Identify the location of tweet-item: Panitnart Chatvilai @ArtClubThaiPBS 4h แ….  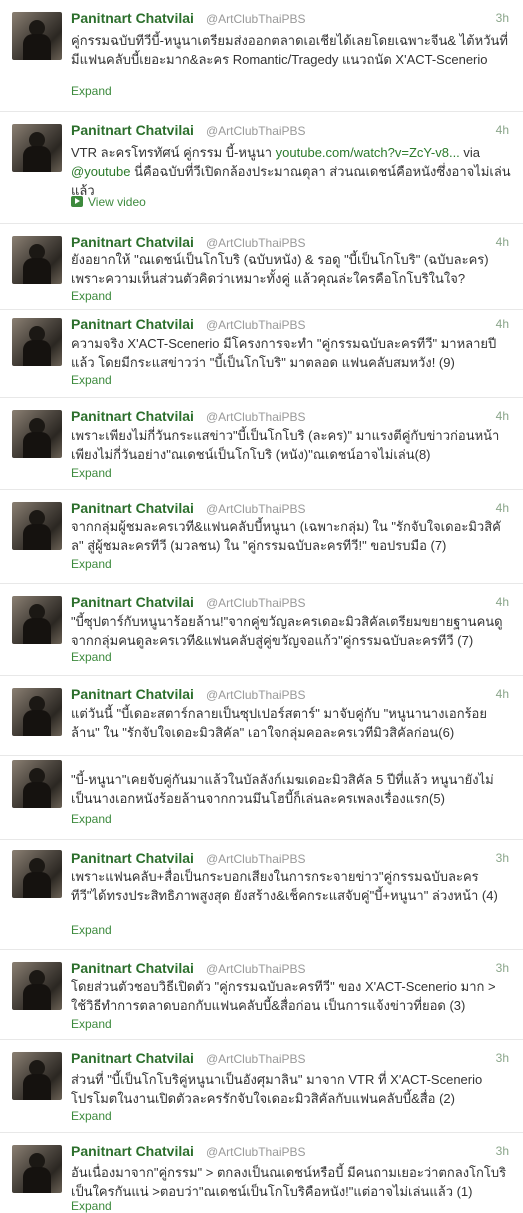
(261, 716).